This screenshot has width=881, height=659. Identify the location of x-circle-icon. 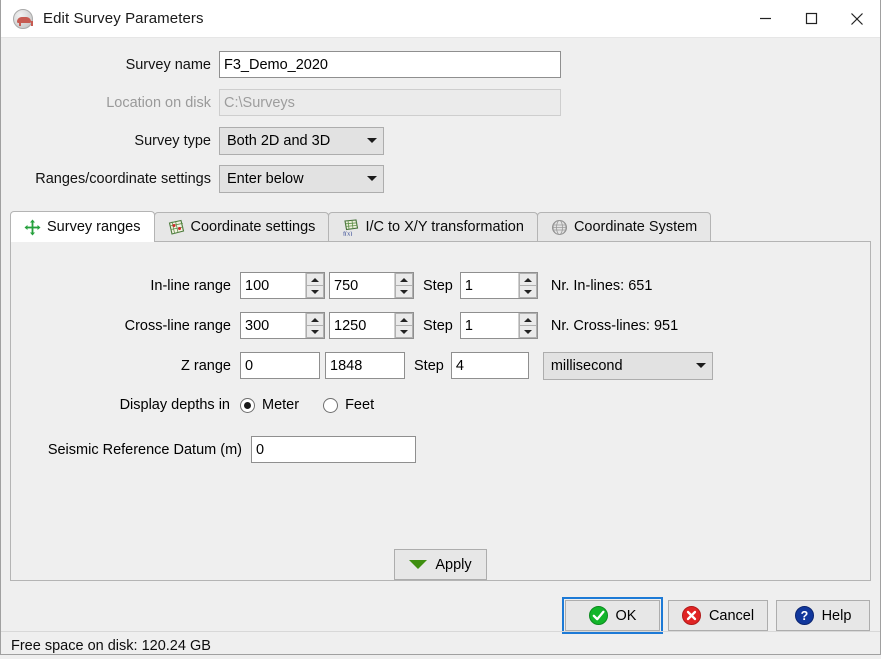
(691, 615).